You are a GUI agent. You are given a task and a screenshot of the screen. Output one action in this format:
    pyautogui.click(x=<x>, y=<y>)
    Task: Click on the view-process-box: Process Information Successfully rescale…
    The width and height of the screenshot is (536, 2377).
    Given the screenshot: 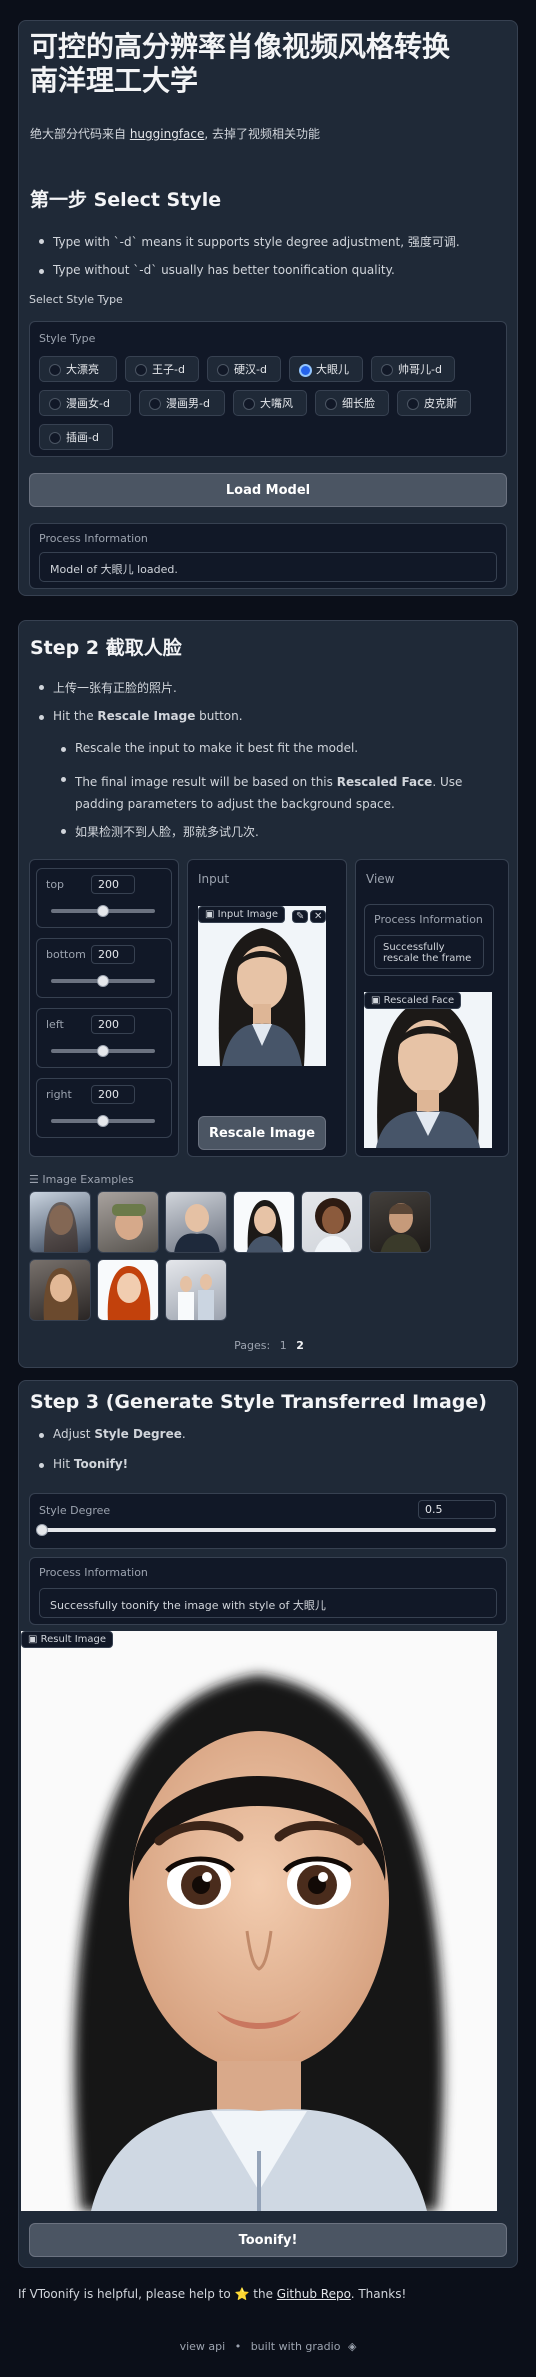 What is the action you would take?
    pyautogui.click(x=429, y=940)
    